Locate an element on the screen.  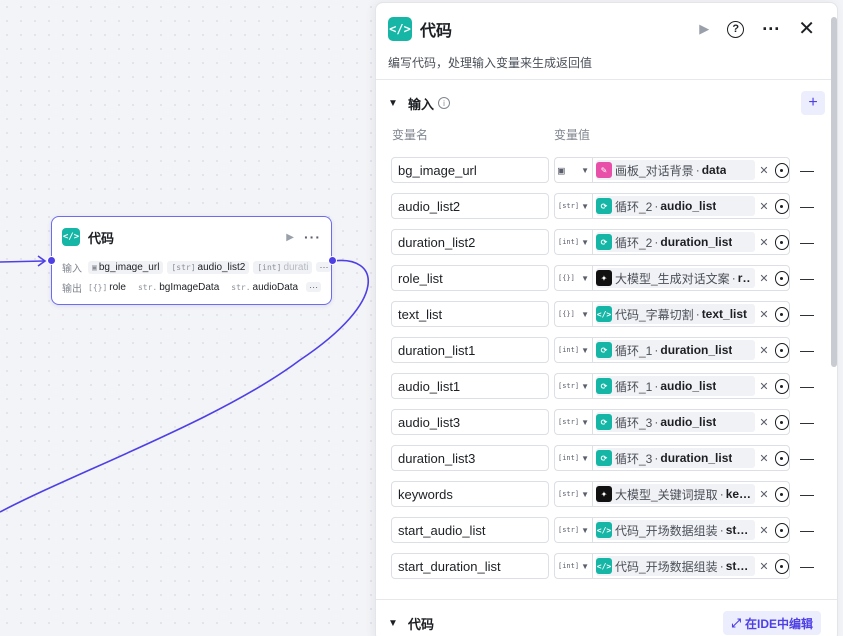
more-outputs-badge: ··· is located at coordinates (314, 287).